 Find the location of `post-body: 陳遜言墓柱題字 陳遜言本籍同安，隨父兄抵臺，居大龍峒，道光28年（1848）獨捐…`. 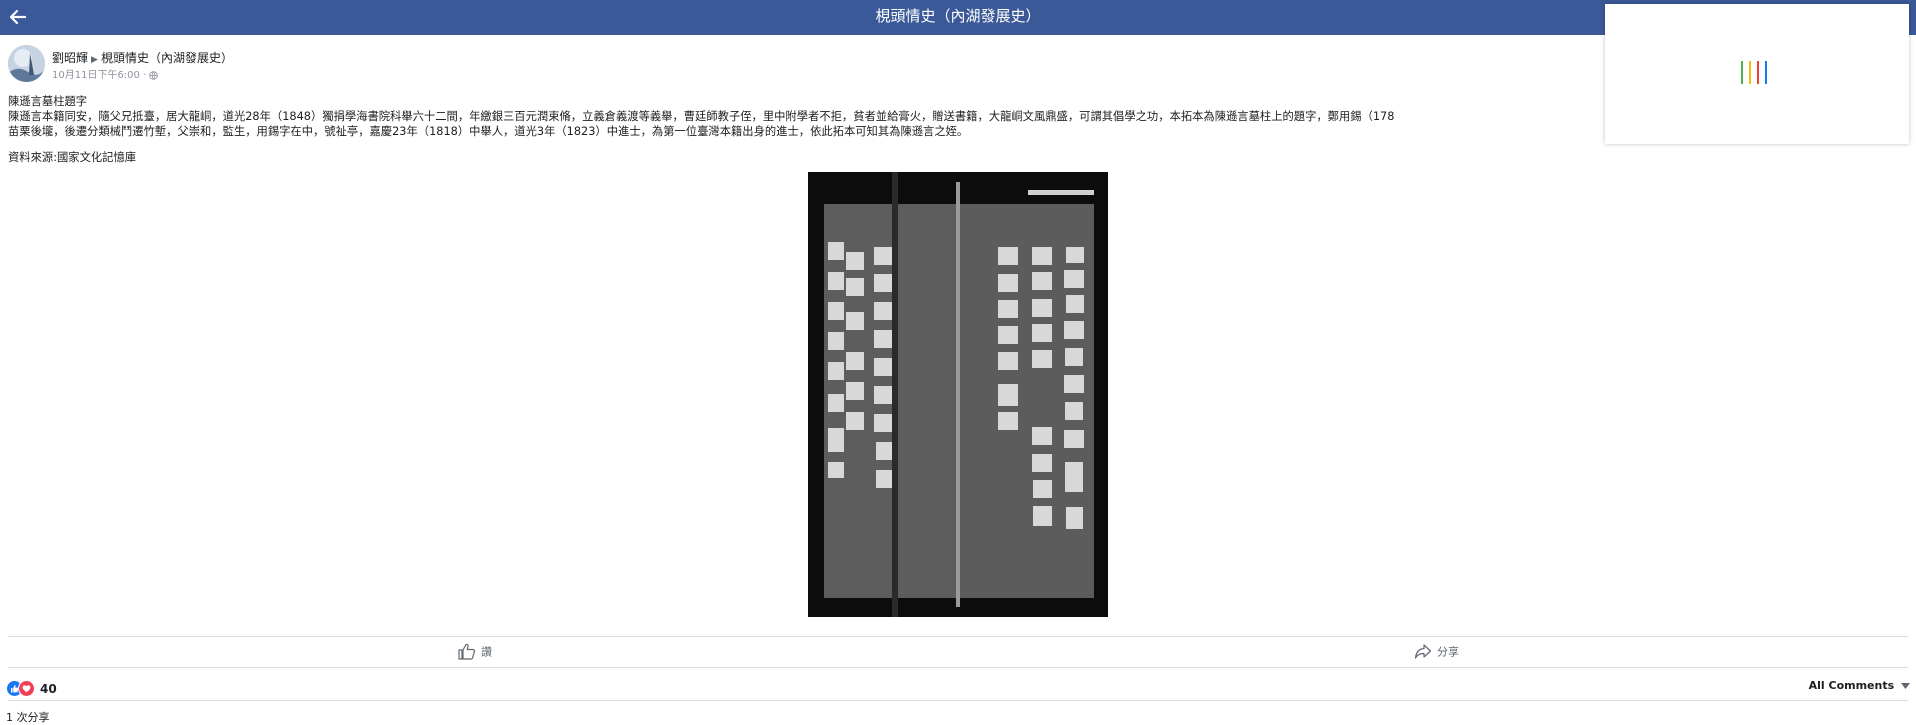

post-body: 陳遜言墓柱題字 陳遜言本籍同安，隨父兄抵臺，居大龍峒，道光28年（1848）獨捐… is located at coordinates (805, 116).